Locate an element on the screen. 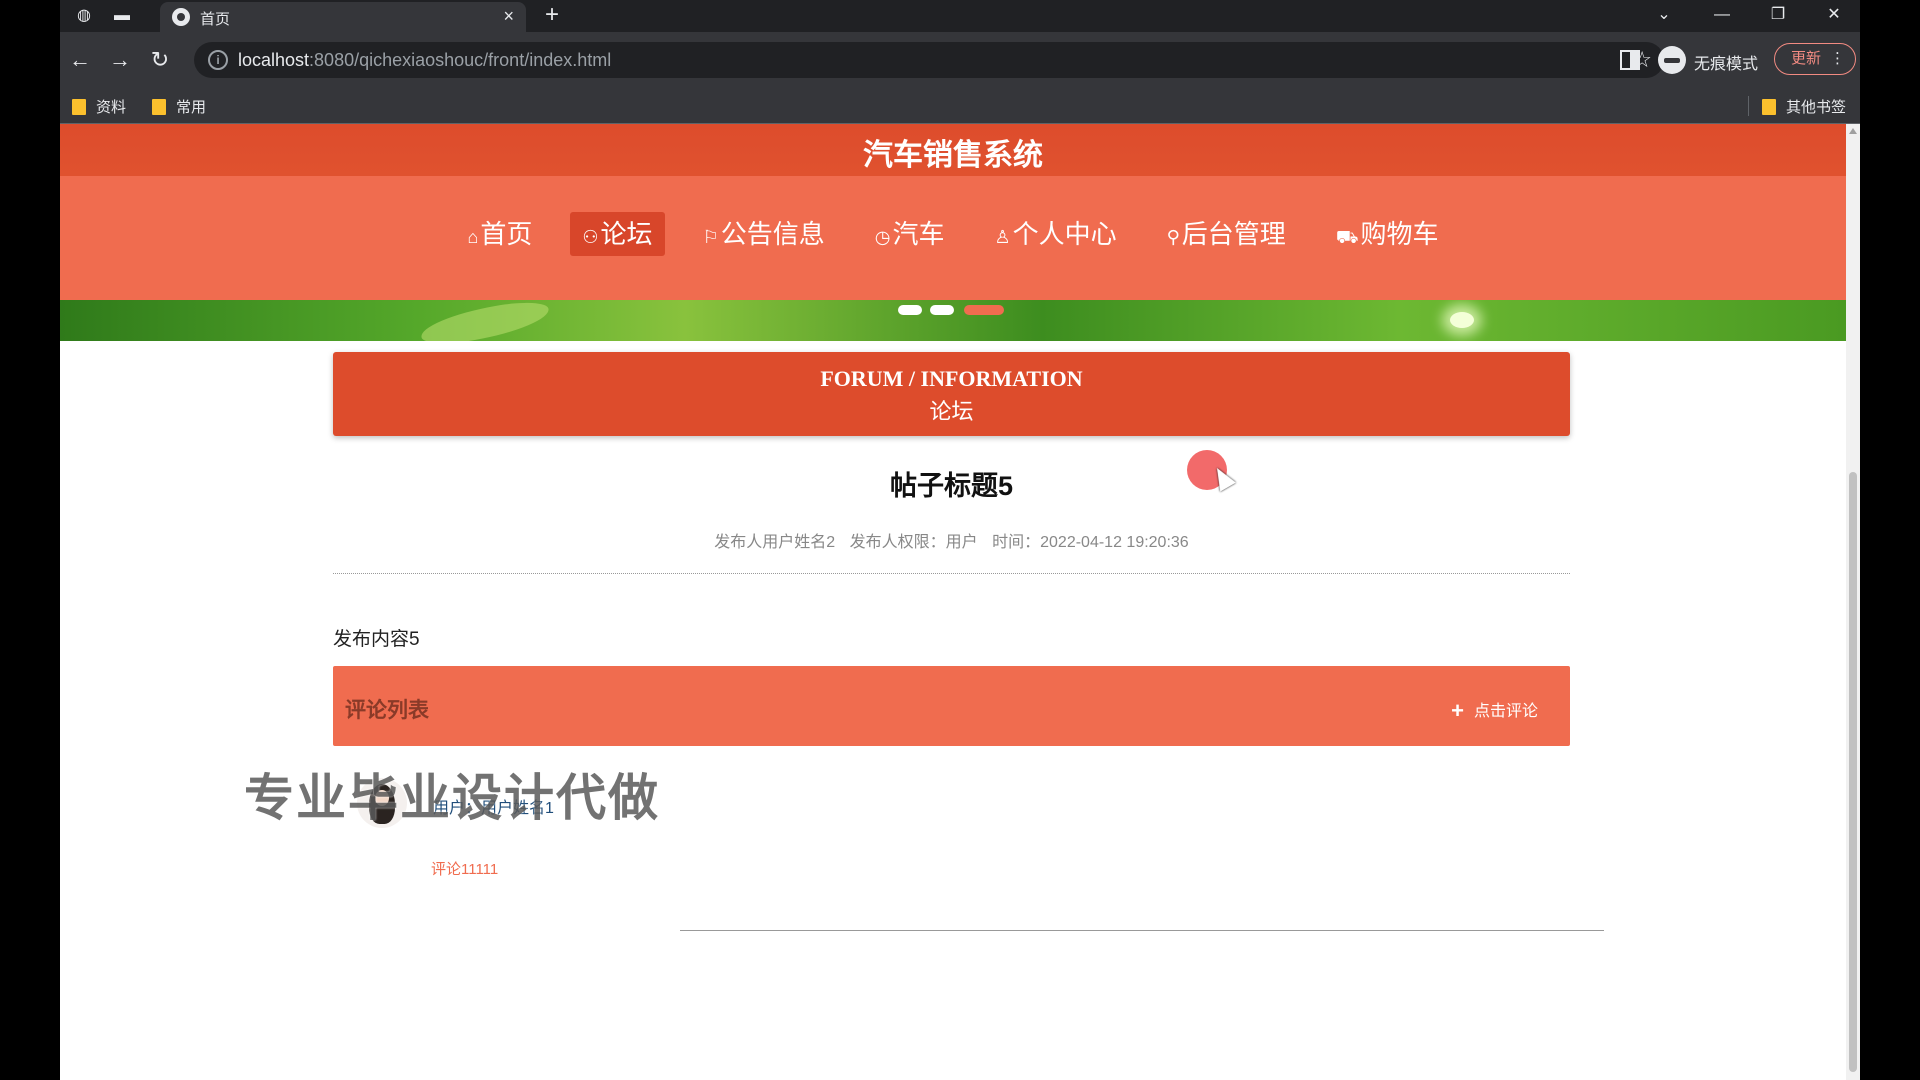 This screenshot has height=1080, width=1920. side-panel-icon is located at coordinates (1630, 60).